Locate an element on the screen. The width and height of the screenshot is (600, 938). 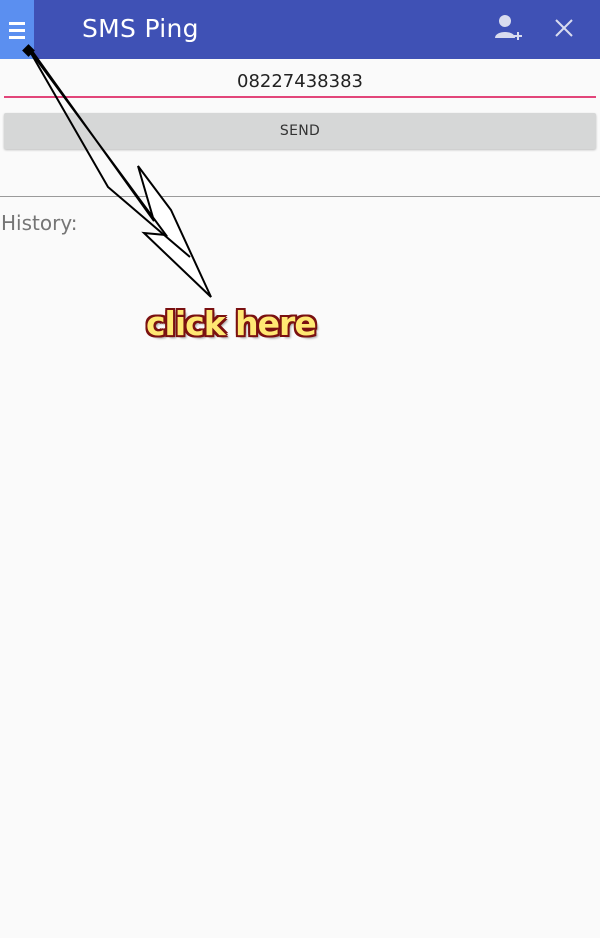
close-icon is located at coordinates (564, 28).